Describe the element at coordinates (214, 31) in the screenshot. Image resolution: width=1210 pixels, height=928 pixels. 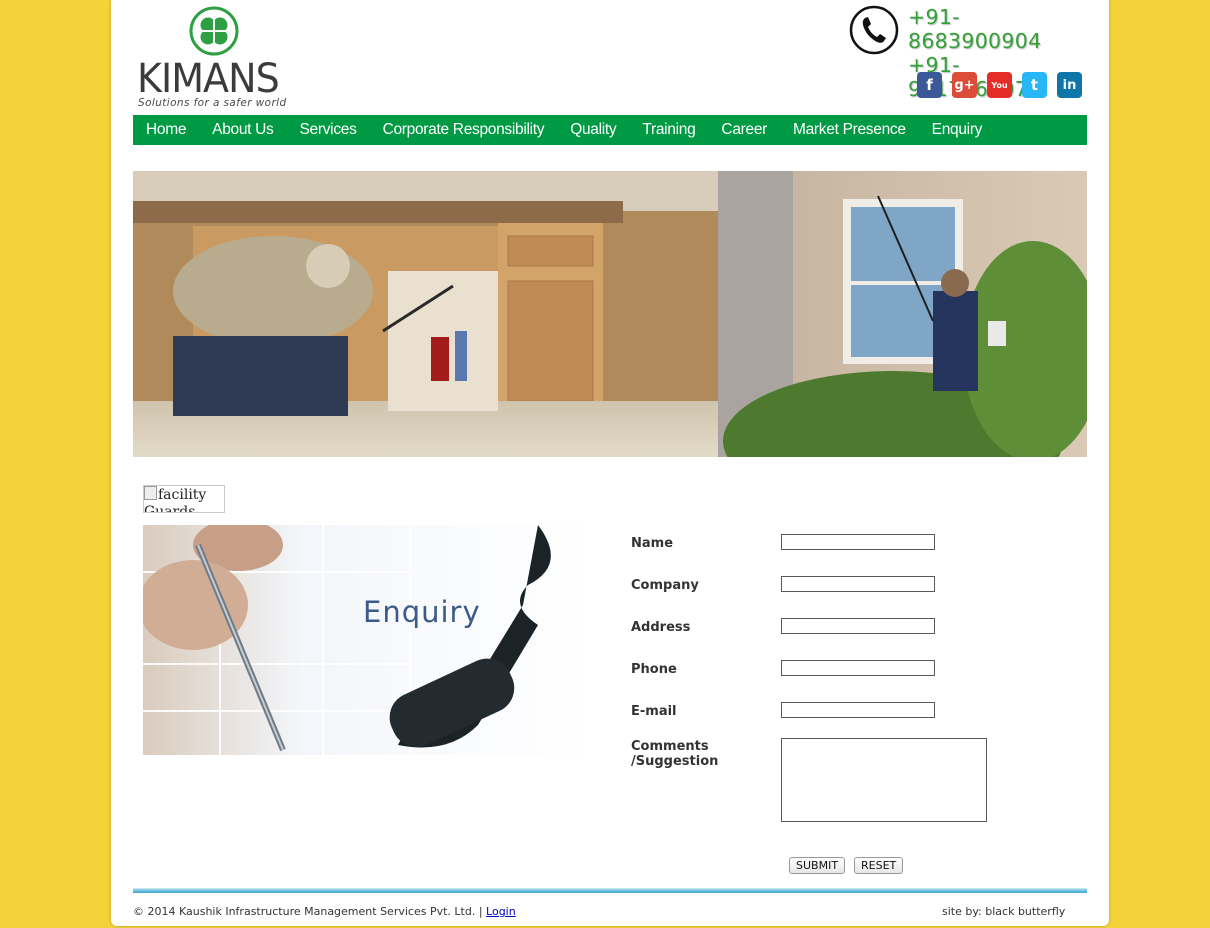
I see `clover-icon` at that location.